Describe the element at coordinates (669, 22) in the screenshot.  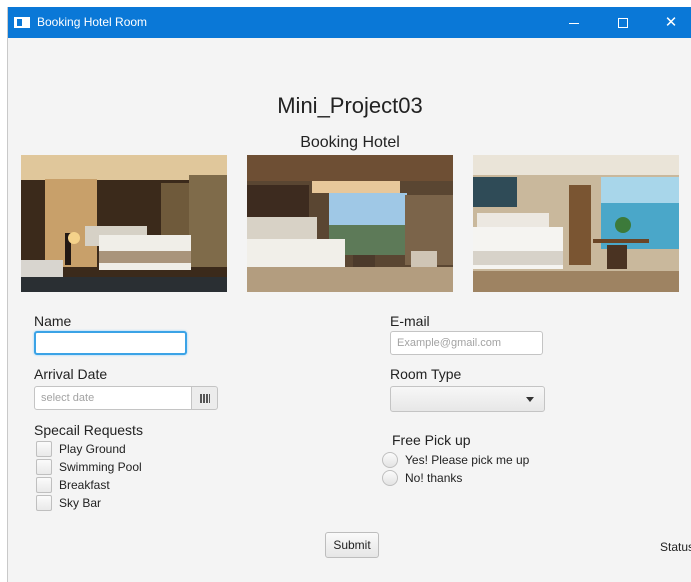
I see `close-button: ✕` at that location.